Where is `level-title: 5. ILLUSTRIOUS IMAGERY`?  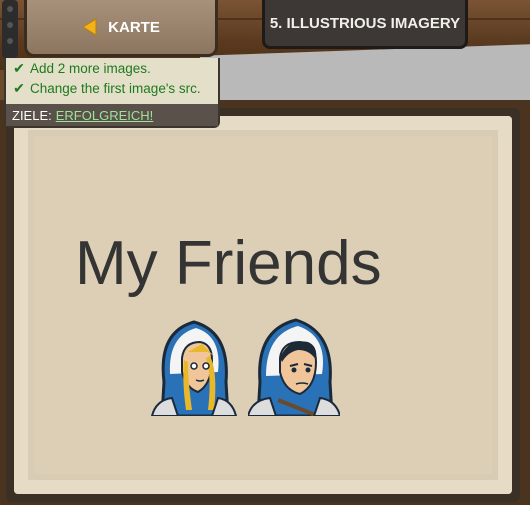 level-title: 5. ILLUSTRIOUS IMAGERY is located at coordinates (365, 24).